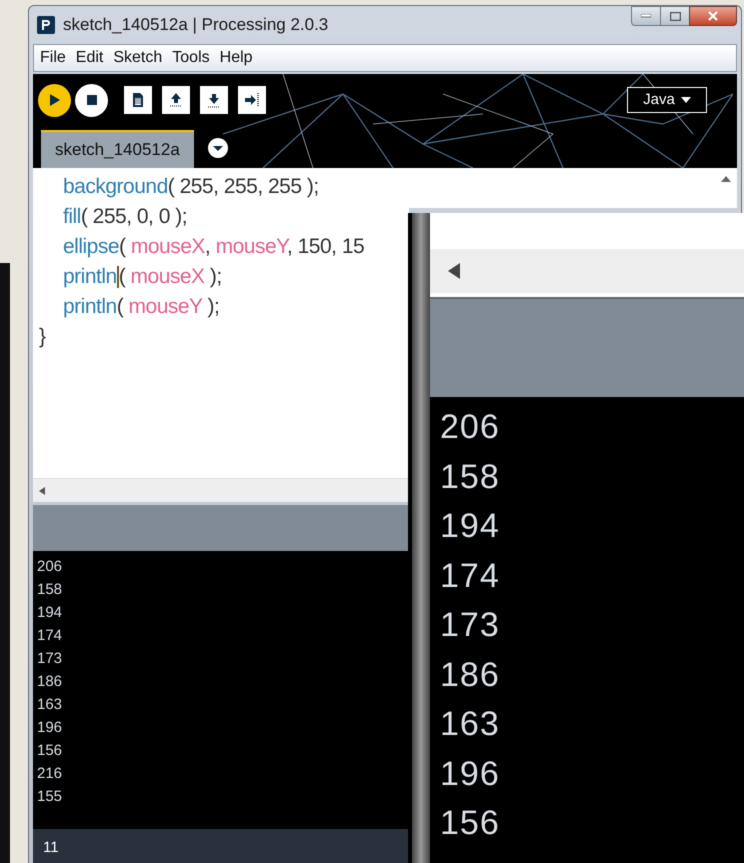  I want to click on new-file-icon, so click(138, 100).